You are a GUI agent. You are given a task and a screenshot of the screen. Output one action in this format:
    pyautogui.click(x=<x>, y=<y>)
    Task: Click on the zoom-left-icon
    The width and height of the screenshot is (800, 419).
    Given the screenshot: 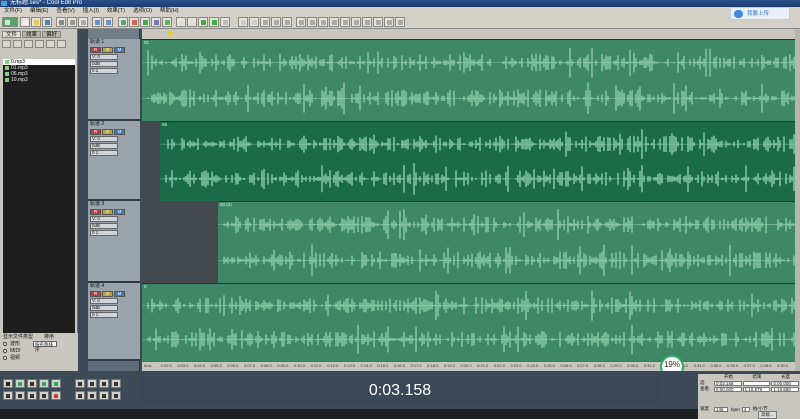 What is the action you would take?
    pyautogui.click(x=104, y=395)
    